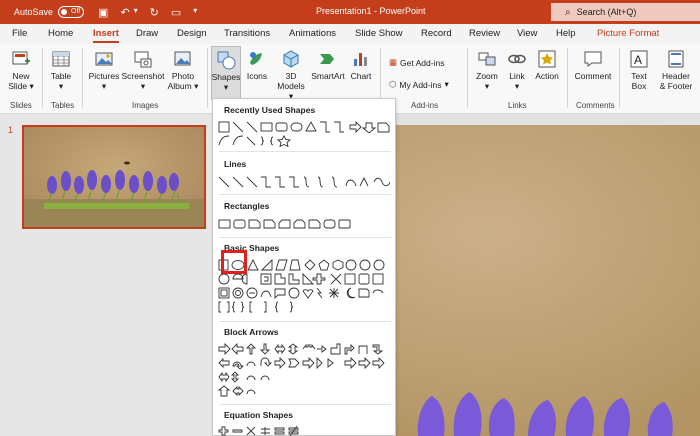 Image resolution: width=700 pixels, height=436 pixels. Describe the element at coordinates (60, 33) in the screenshot. I see `tab-home: Home` at that location.